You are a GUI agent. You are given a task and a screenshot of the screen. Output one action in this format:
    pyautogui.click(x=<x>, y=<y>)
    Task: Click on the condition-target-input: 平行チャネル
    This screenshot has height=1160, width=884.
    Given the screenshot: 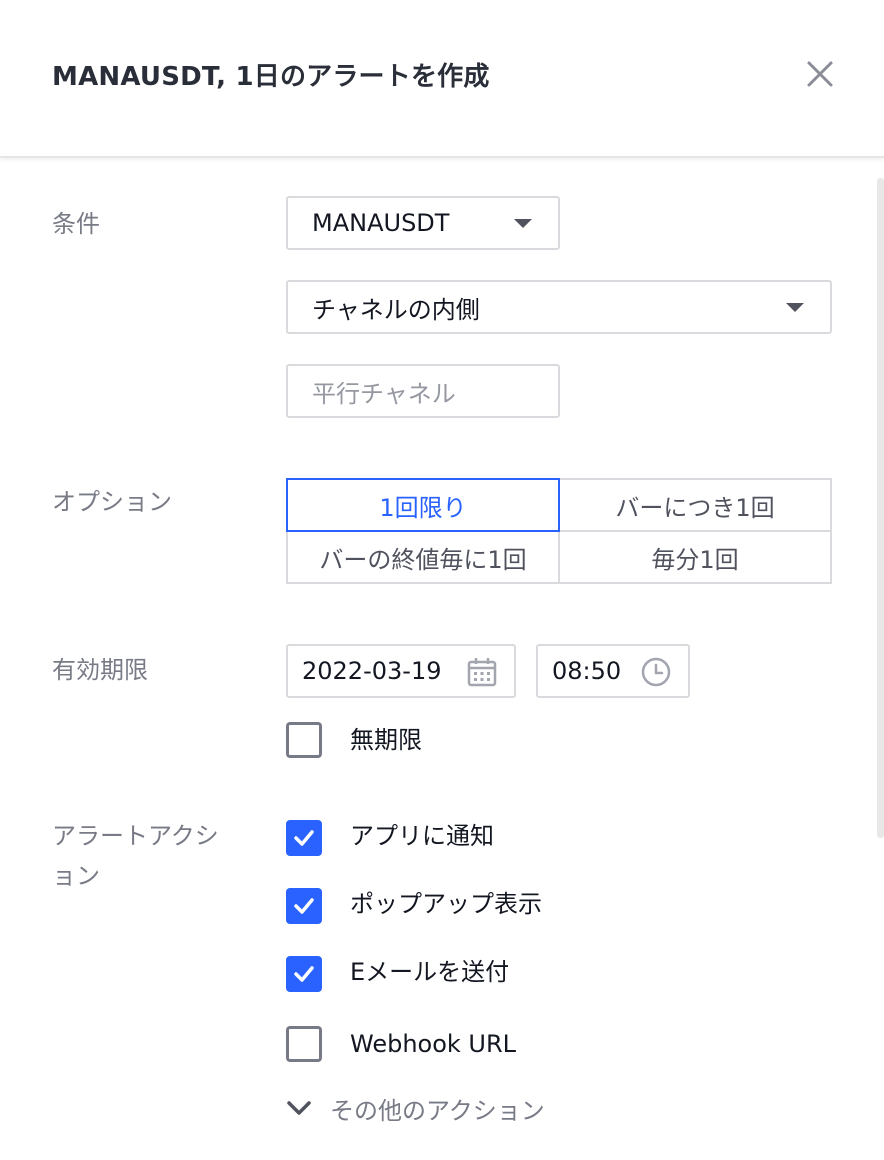 What is the action you would take?
    pyautogui.click(x=423, y=391)
    